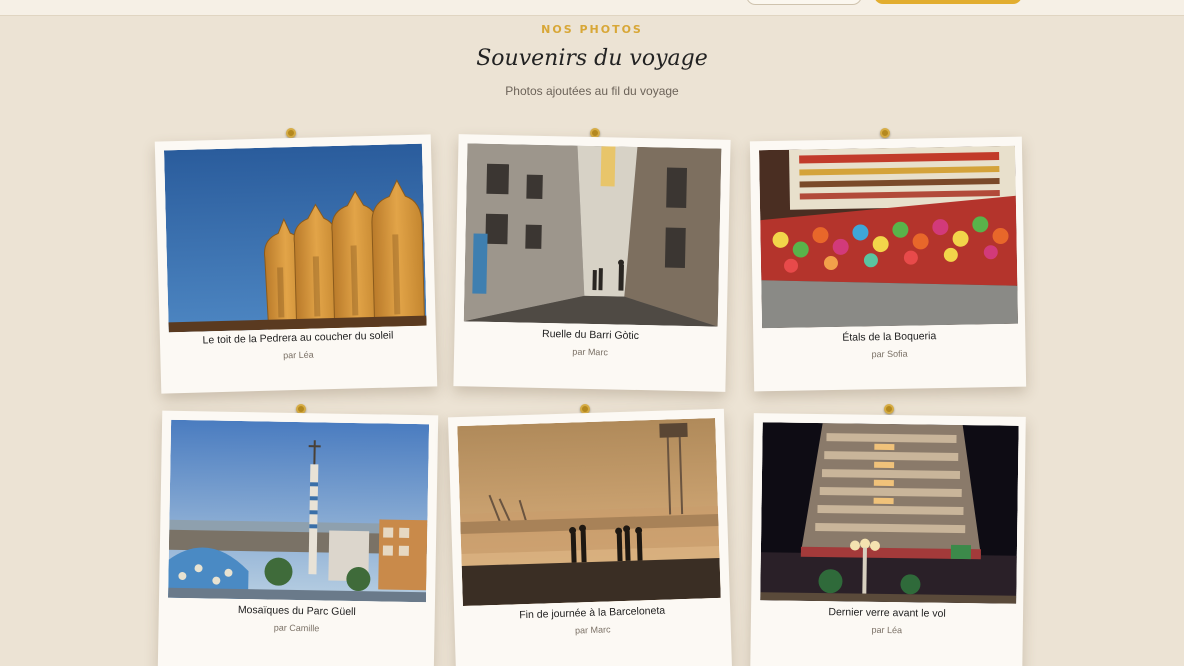 The image size is (1184, 666). What do you see at coordinates (948, 2) in the screenshot?
I see `nav-primary-button` at bounding box center [948, 2].